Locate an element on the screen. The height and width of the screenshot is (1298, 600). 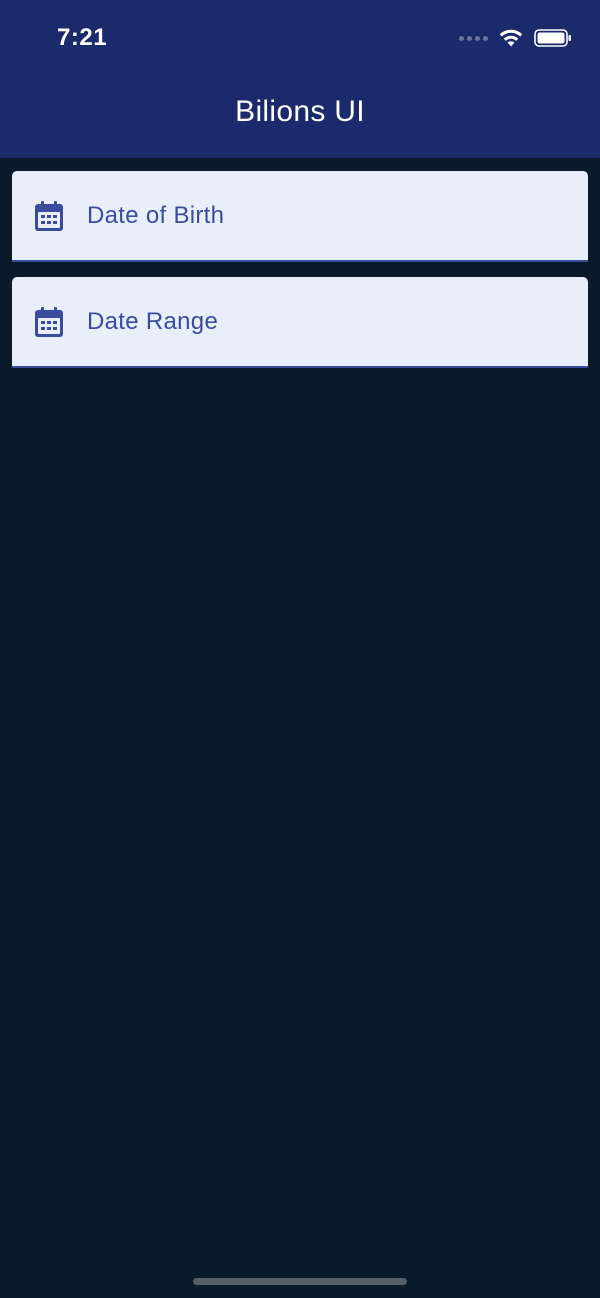
page-title: Bilions UI is located at coordinates (300, 111).